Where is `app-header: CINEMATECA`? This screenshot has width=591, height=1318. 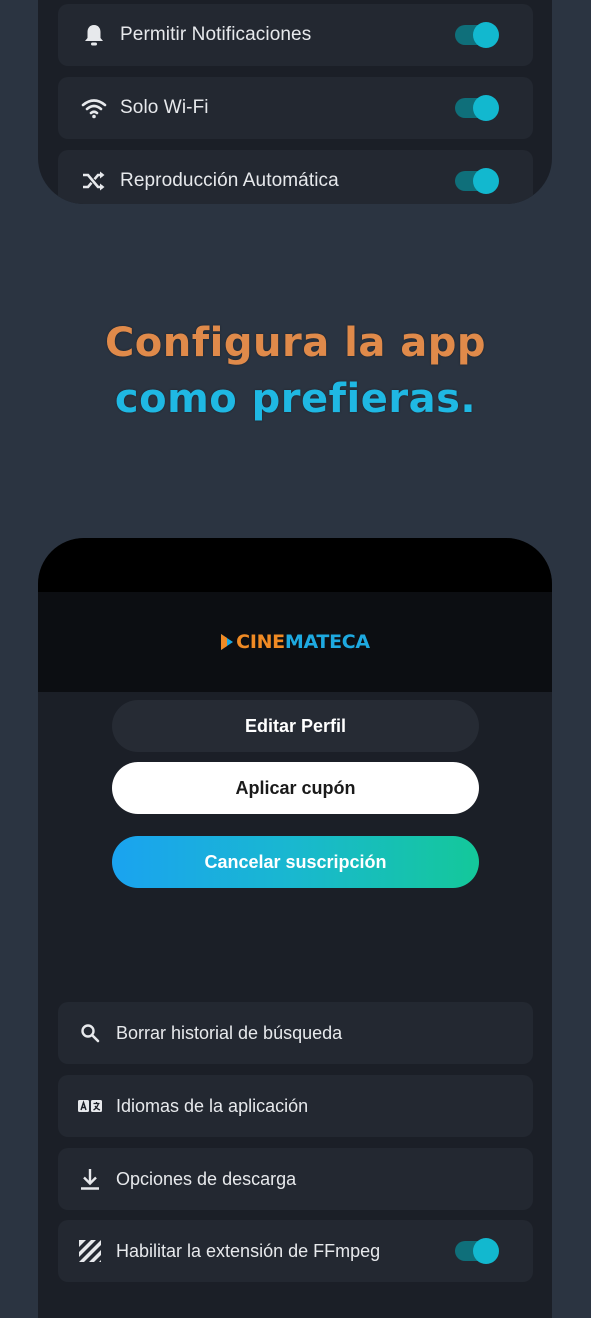
app-header: CINEMATECA is located at coordinates (295, 642).